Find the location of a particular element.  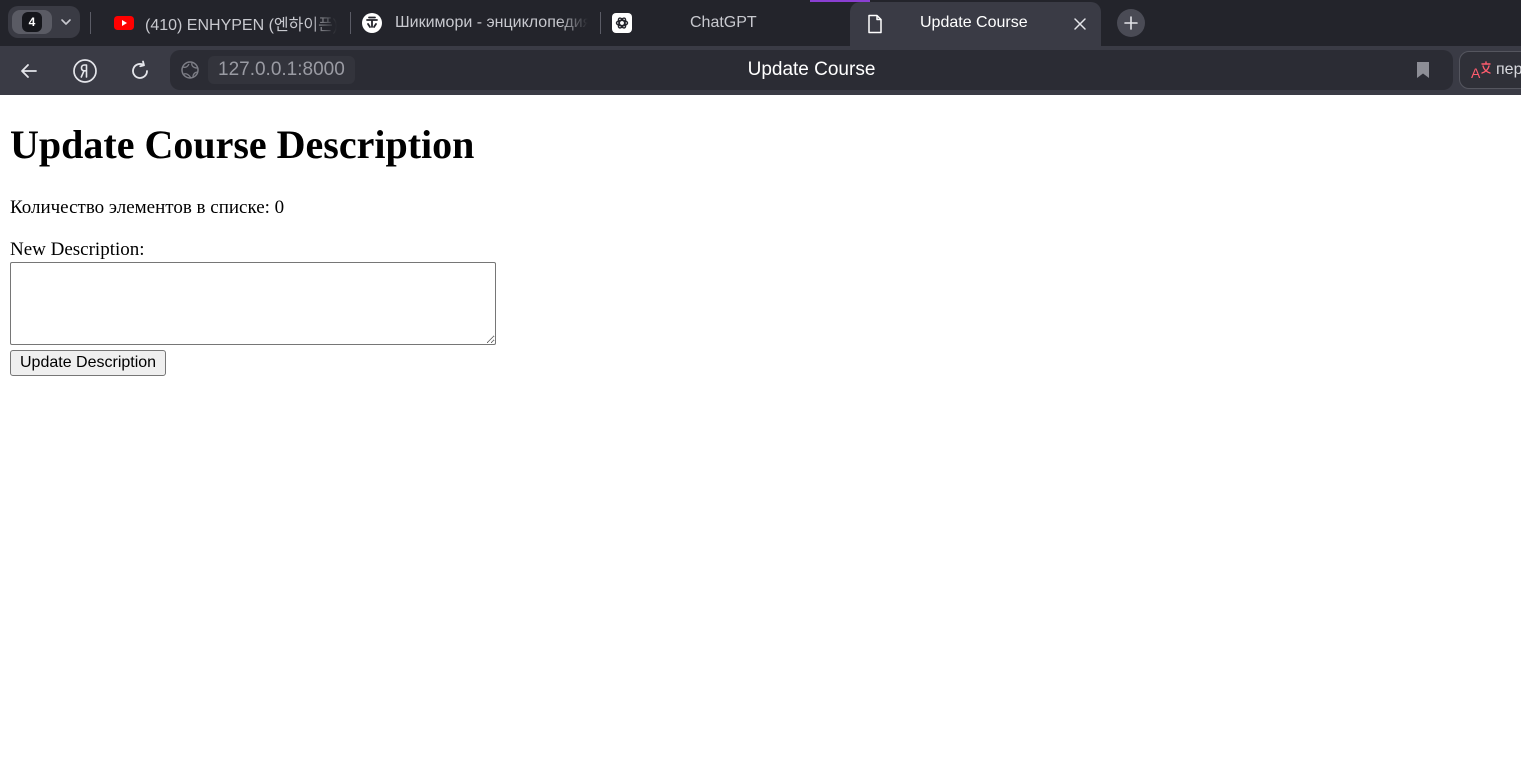

arrow-left-icon is located at coordinates (29, 71).